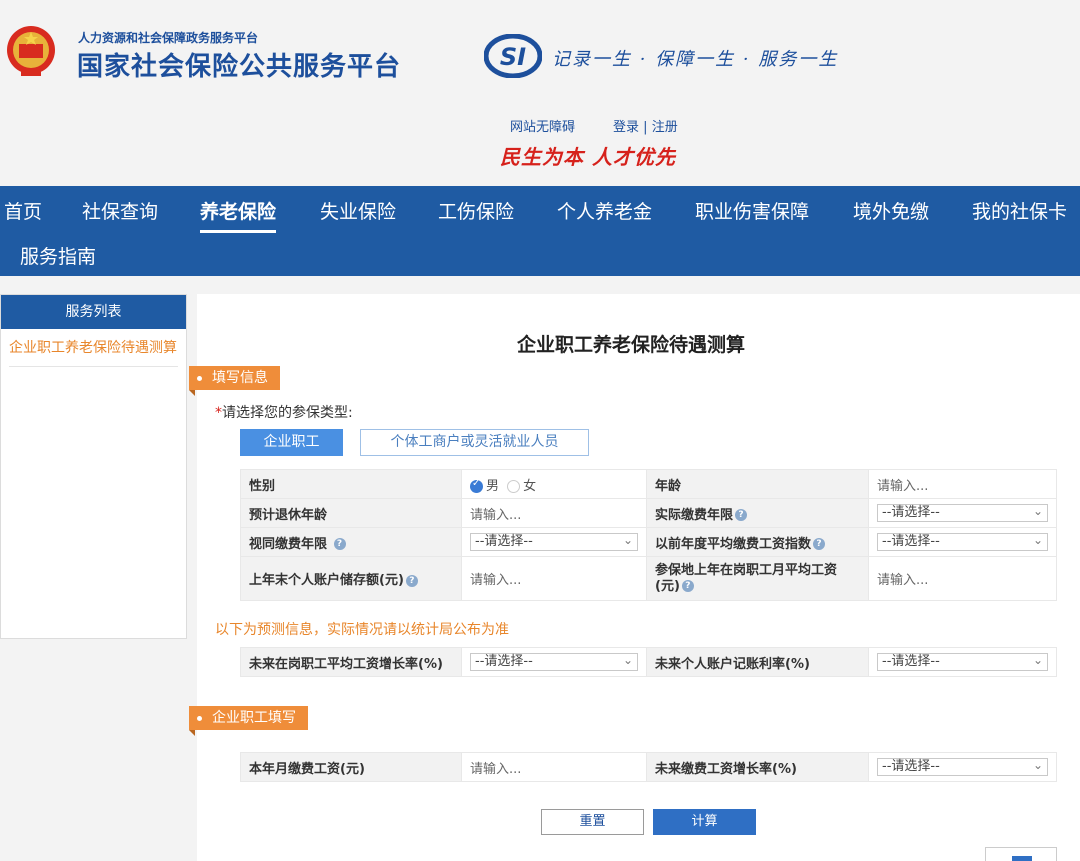 The width and height of the screenshot is (1080, 861). Describe the element at coordinates (351, 662) in the screenshot. I see `wage-growth-label: 未来在岗职工平均工资增长率(%)` at that location.